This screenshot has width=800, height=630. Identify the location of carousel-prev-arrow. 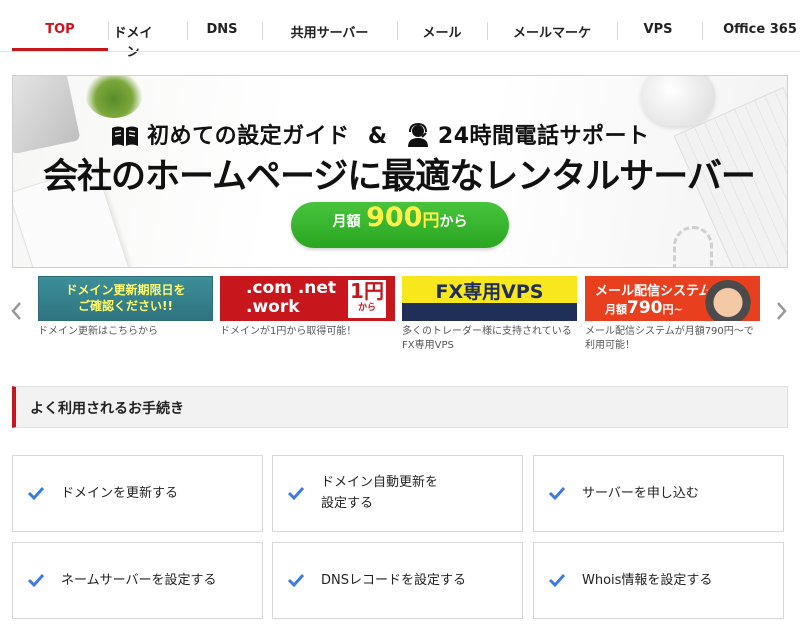
(16, 313).